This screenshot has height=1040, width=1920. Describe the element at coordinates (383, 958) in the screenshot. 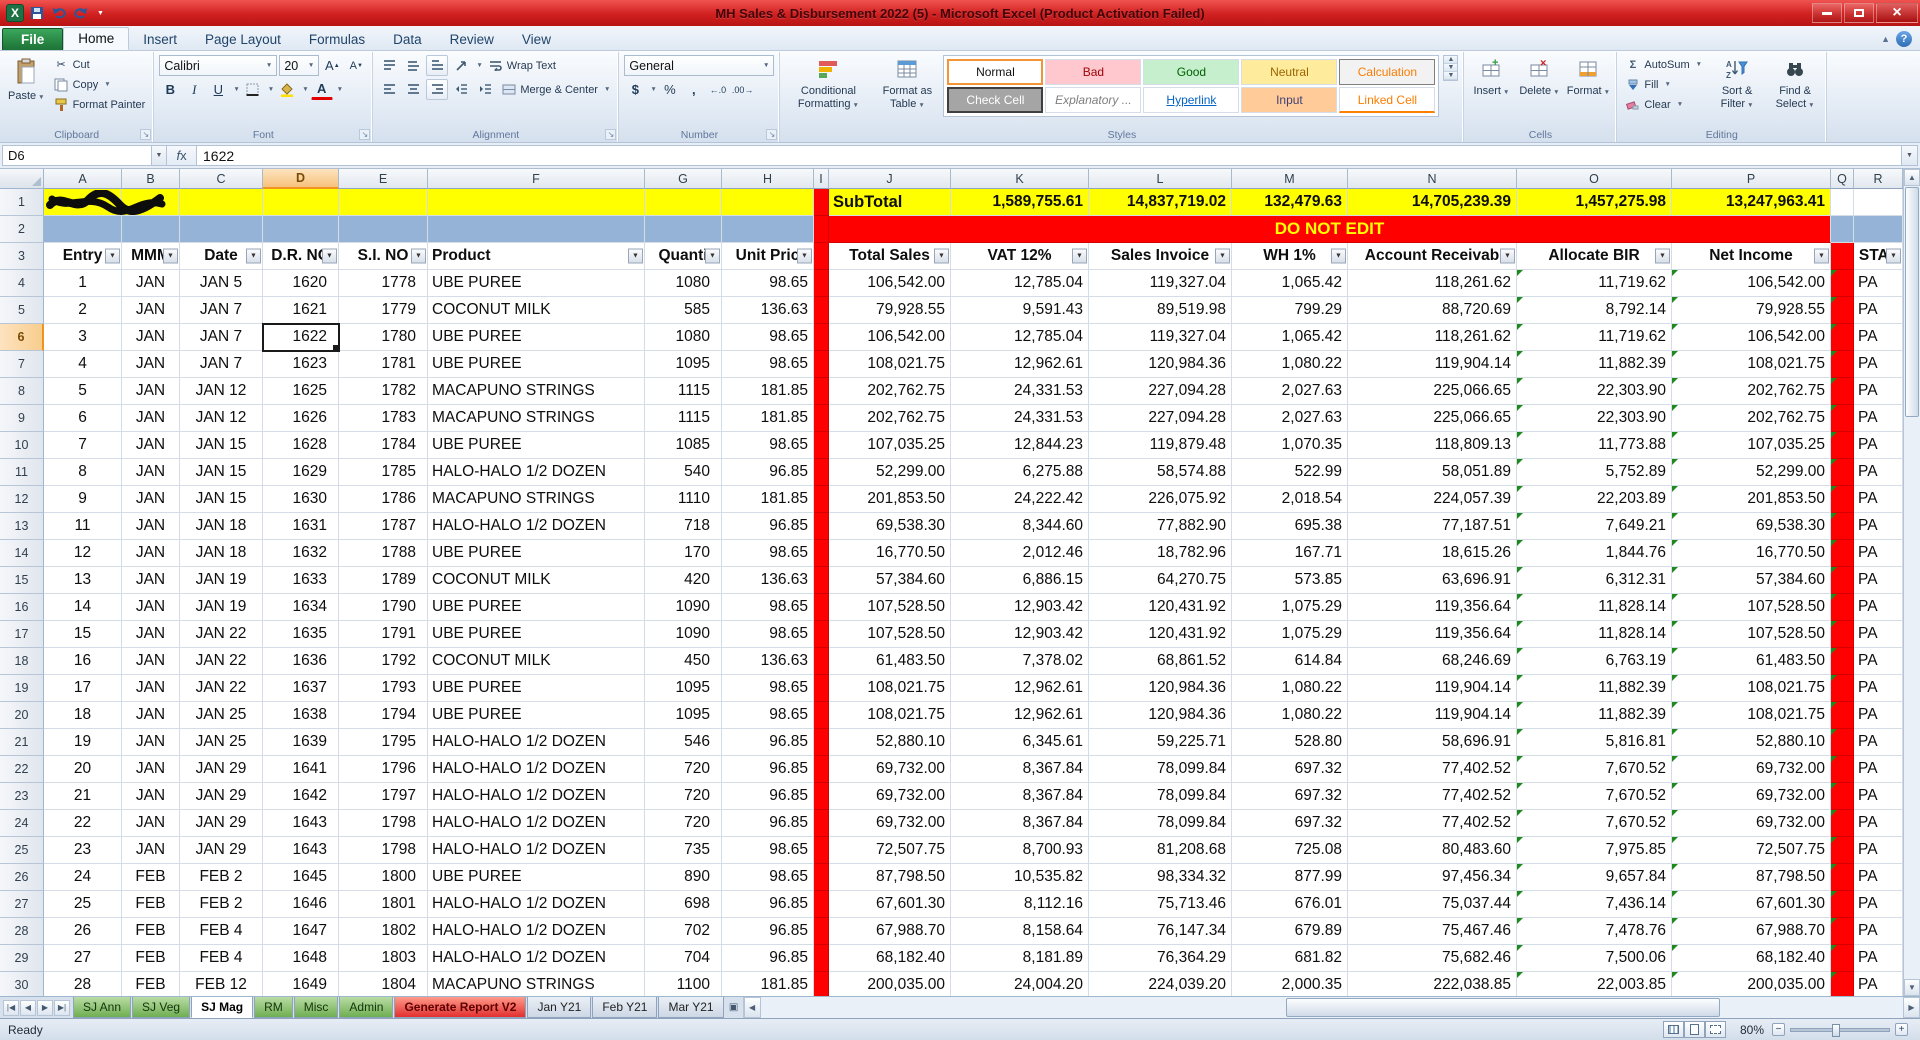

I see `grid-cell: 1803` at that location.